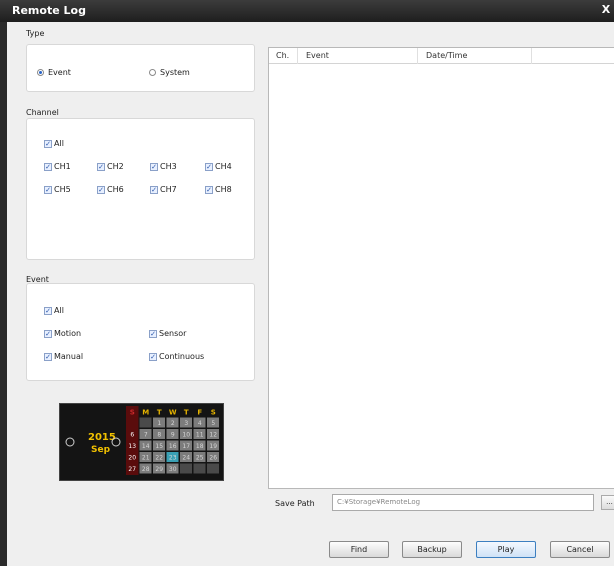 The height and width of the screenshot is (566, 614). What do you see at coordinates (173, 413) in the screenshot?
I see `calendar-weekday: W` at bounding box center [173, 413].